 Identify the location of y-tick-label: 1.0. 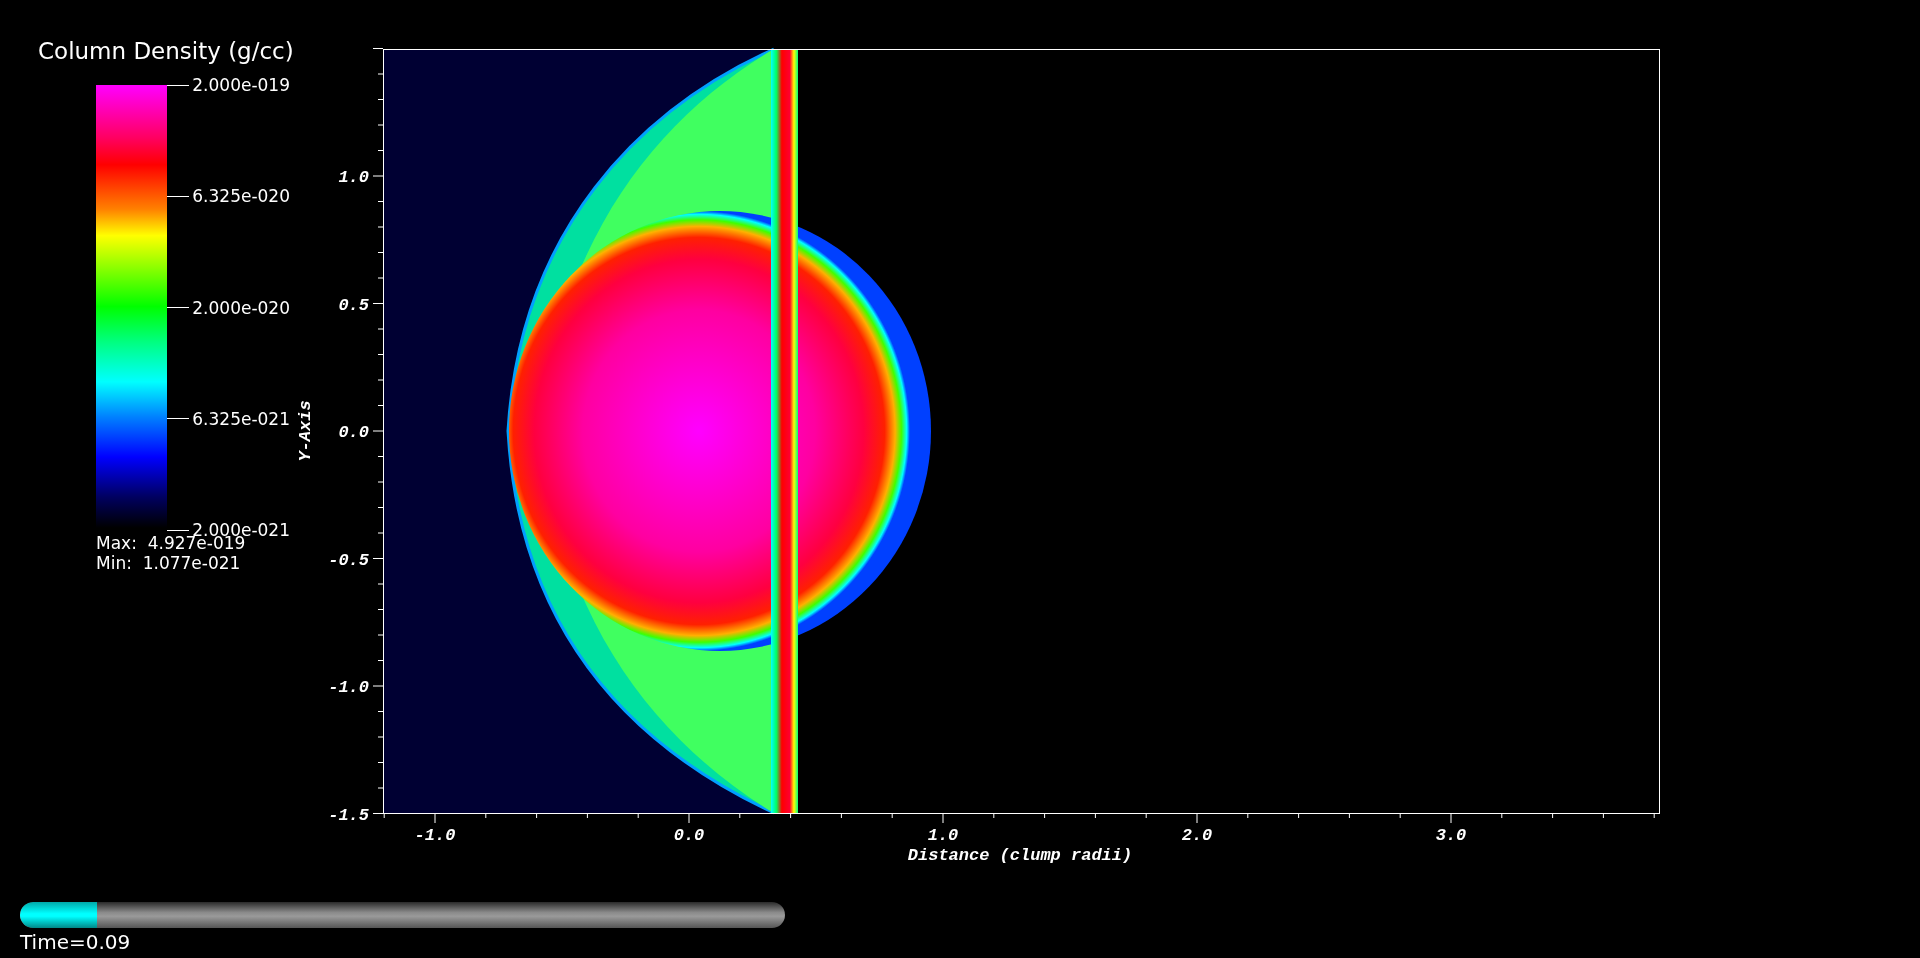
(353, 177).